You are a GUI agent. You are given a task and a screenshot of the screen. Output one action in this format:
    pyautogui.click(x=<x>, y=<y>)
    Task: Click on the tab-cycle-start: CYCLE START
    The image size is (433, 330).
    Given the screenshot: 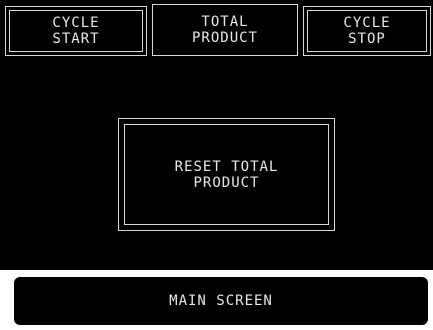 What is the action you would take?
    pyautogui.click(x=76, y=31)
    